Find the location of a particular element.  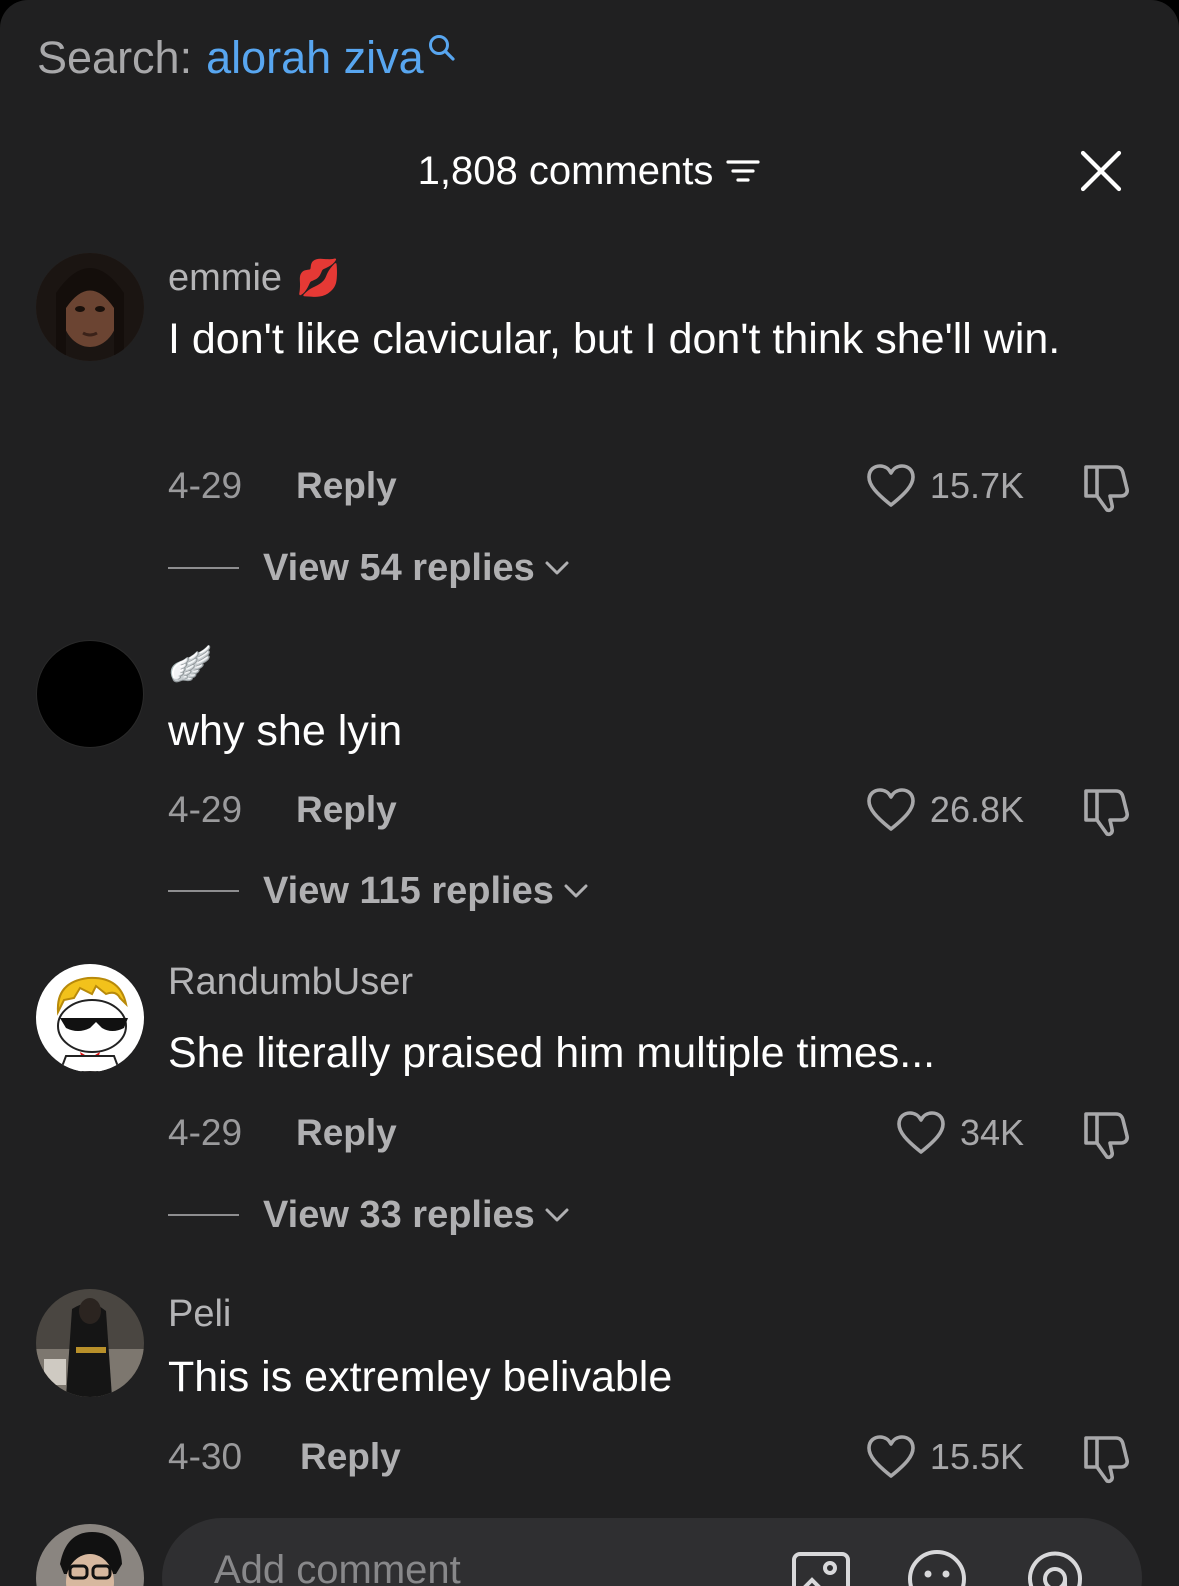

like-button: 34K is located at coordinates (960, 1133).